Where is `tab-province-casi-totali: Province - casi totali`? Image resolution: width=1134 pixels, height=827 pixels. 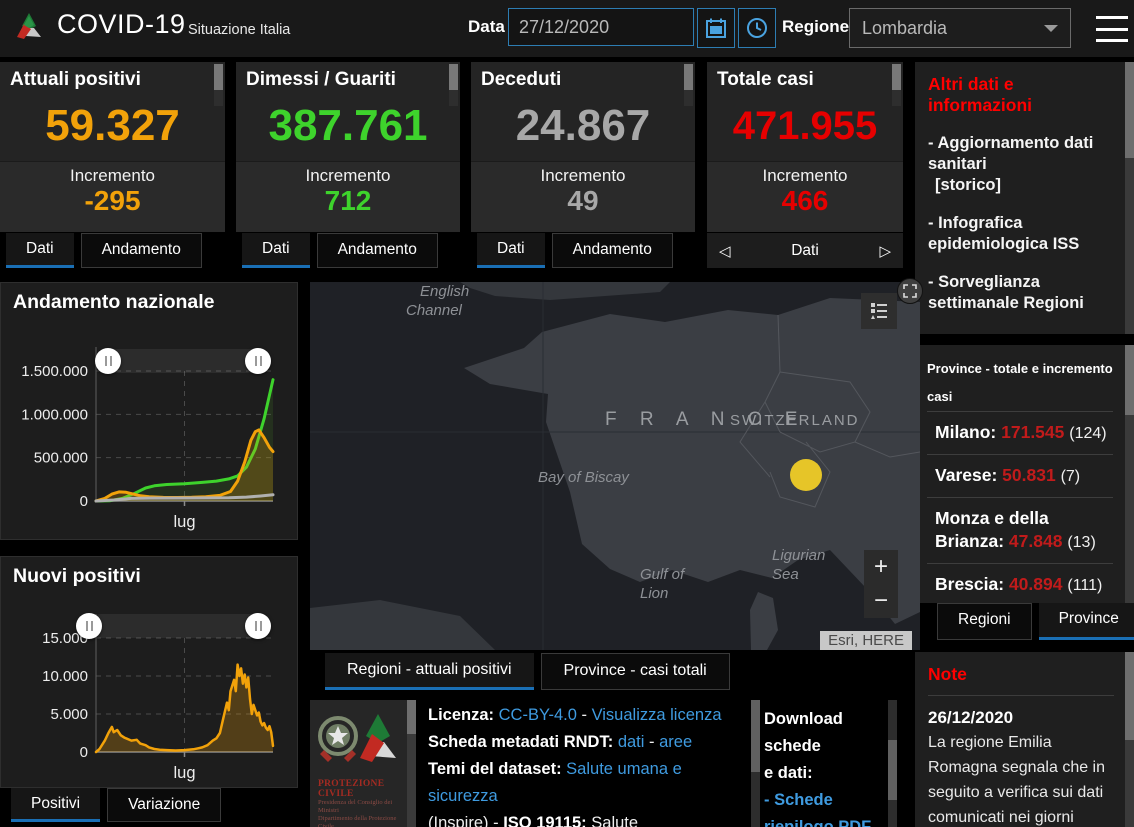
tab-province-casi-totali: Province - casi totali is located at coordinates (635, 671).